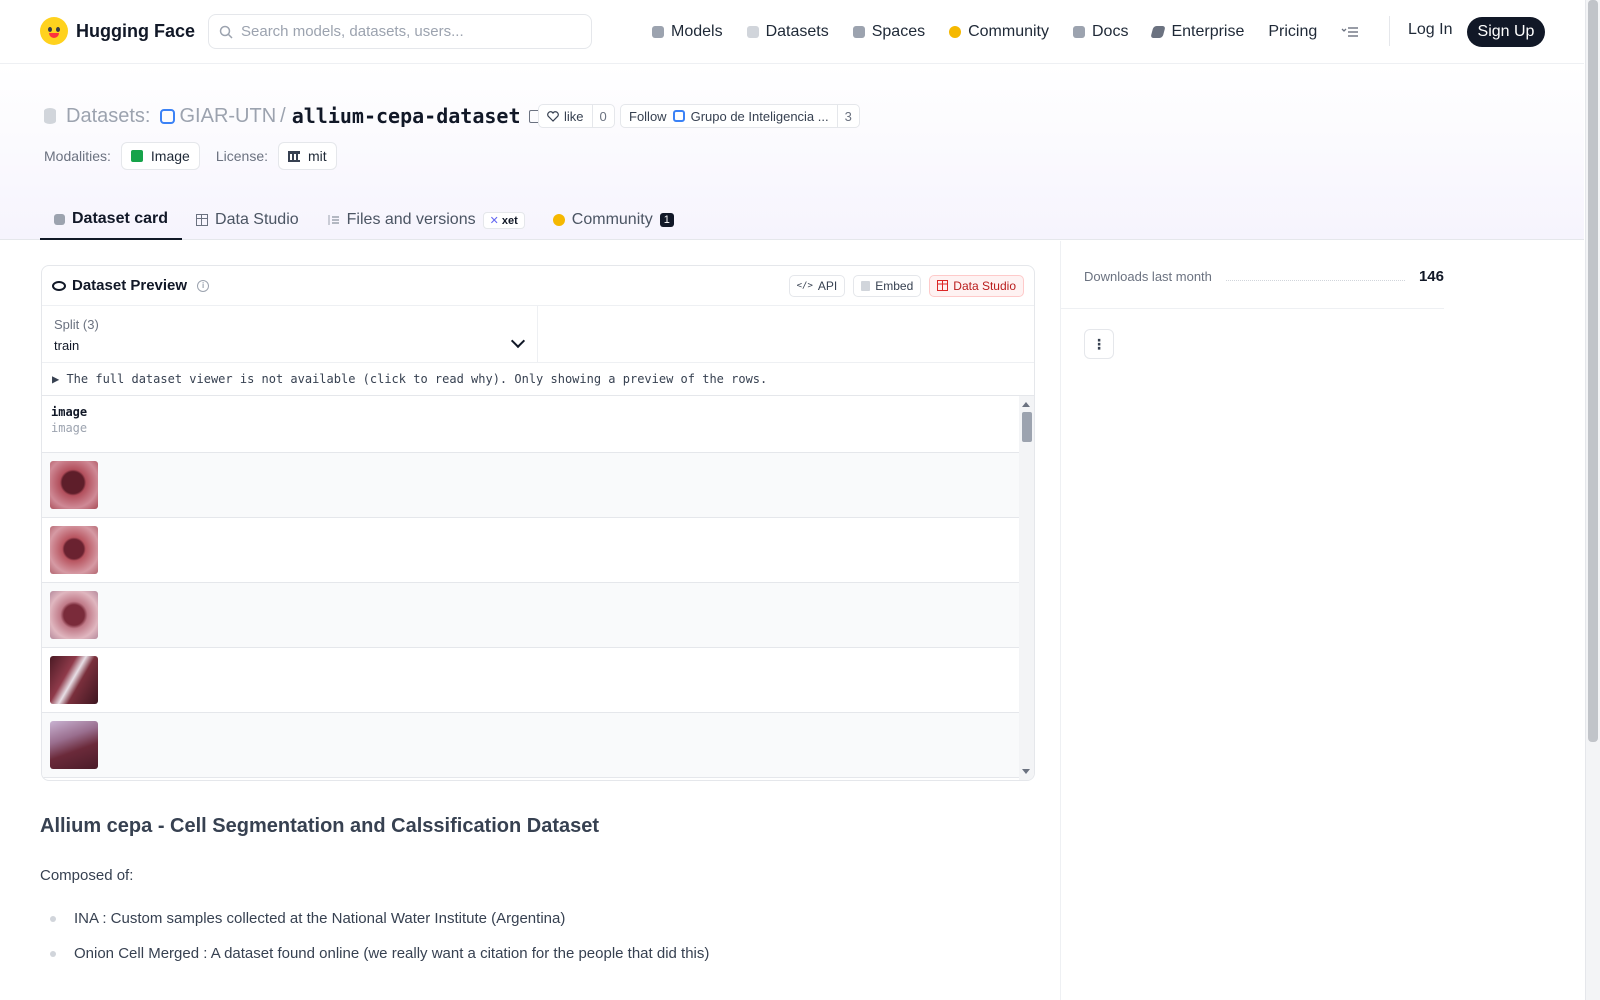 This screenshot has width=1600, height=1000. I want to click on like-button: like 0, so click(576, 116).